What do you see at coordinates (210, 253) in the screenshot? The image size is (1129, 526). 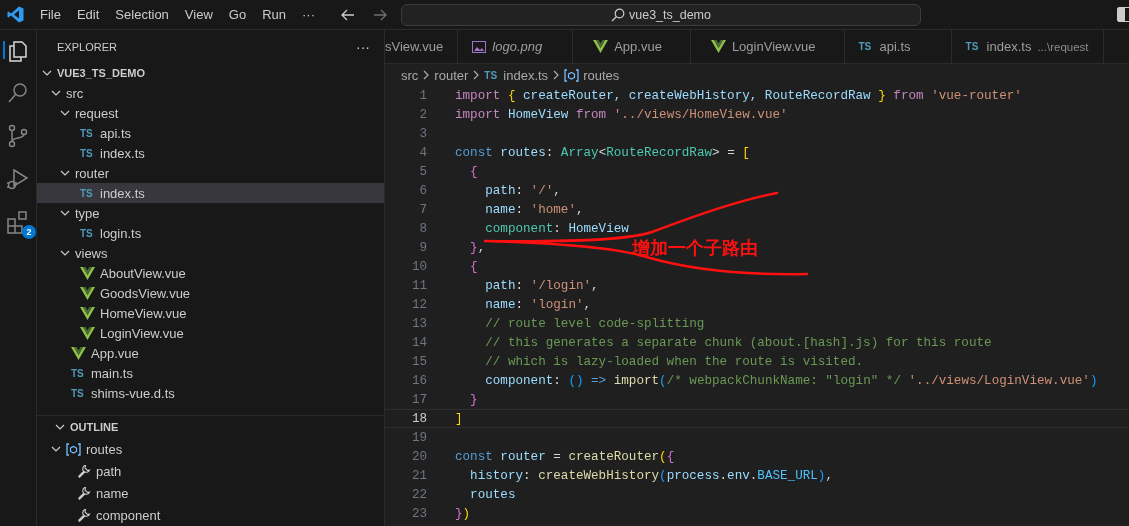 I see `tree-item: views` at bounding box center [210, 253].